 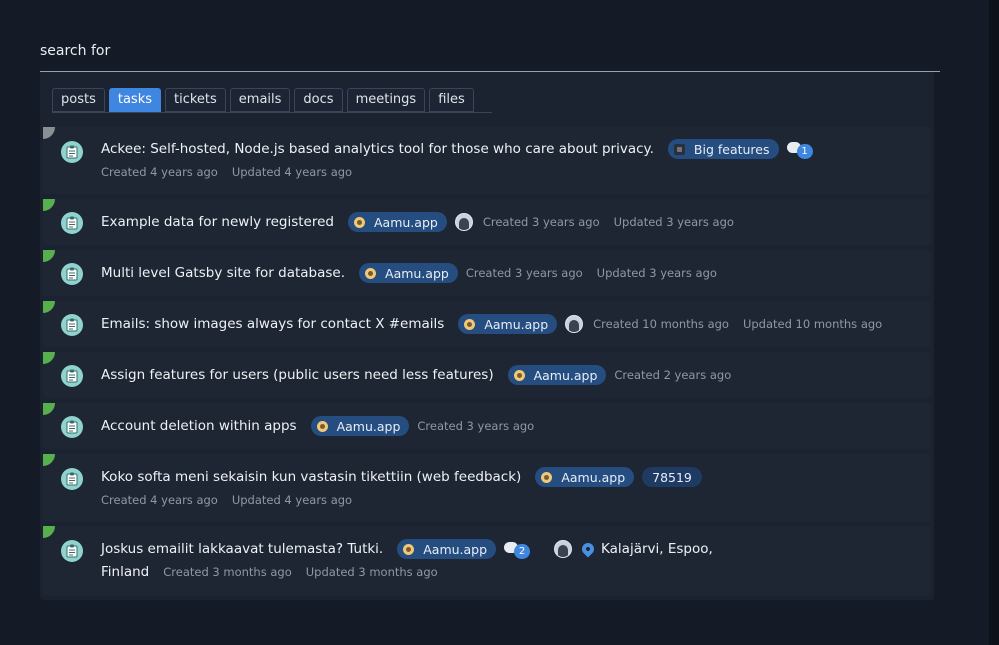 What do you see at coordinates (994, 322) in the screenshot?
I see `right-scroll-strip` at bounding box center [994, 322].